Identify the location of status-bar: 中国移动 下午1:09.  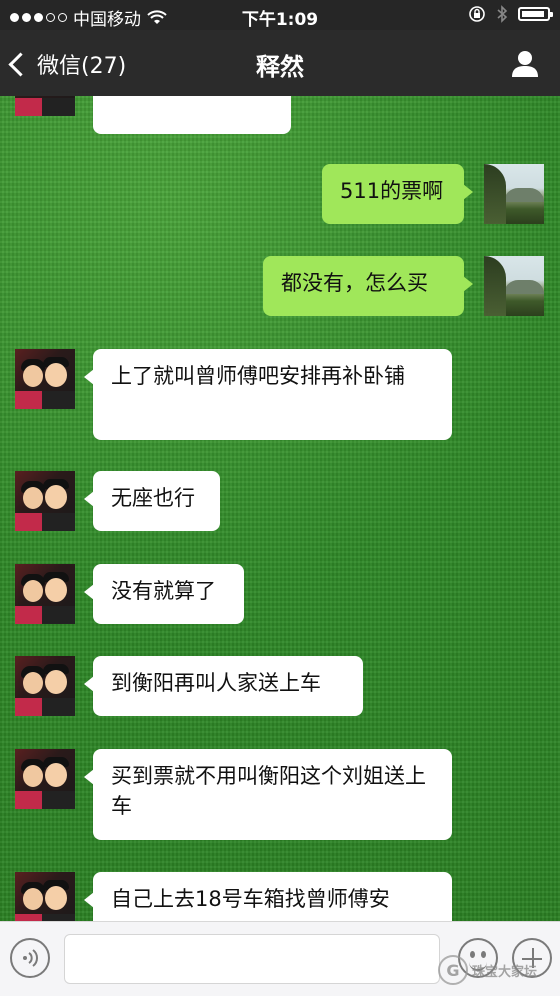
(280, 15).